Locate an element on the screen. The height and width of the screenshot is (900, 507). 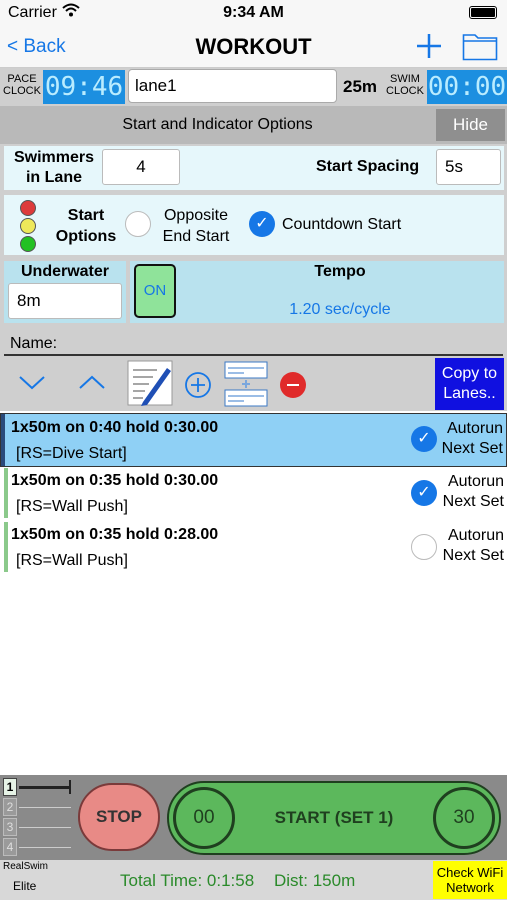
battery-icon is located at coordinates (483, 12).